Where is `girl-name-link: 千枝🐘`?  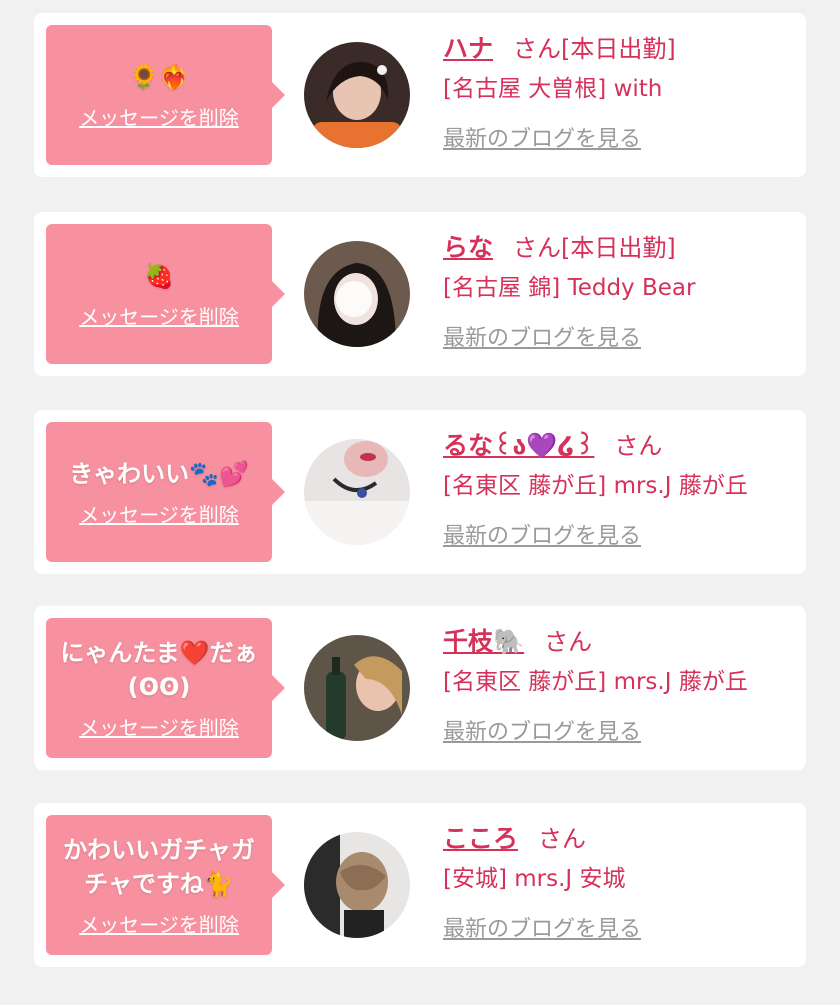
girl-name-link: 千枝🐘 is located at coordinates (483, 641).